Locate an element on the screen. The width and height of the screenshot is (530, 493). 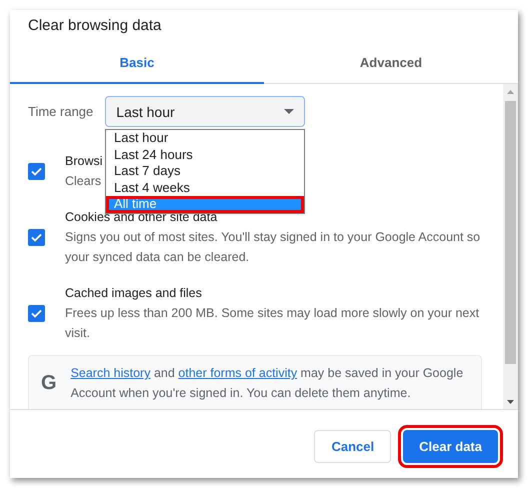
option-title: Cached images and files is located at coordinates (133, 293).